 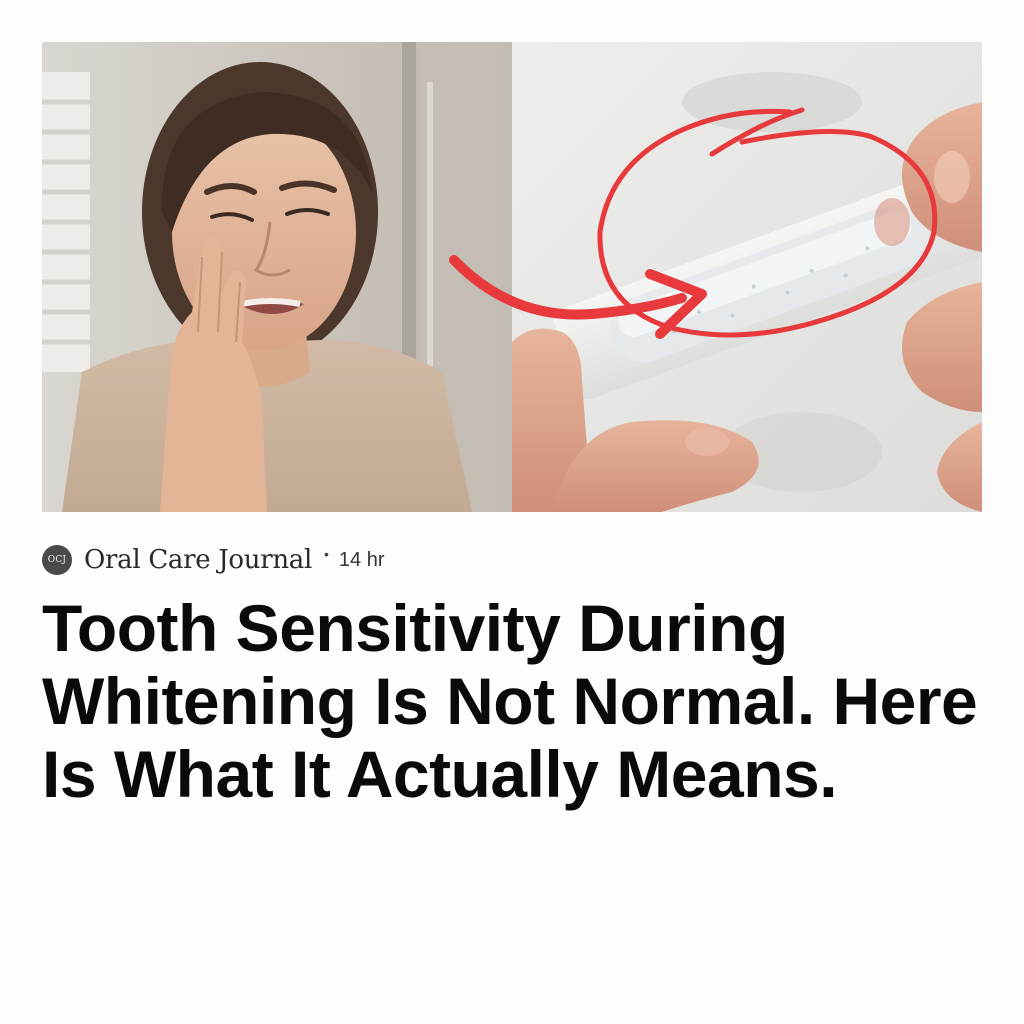 What do you see at coordinates (198, 560) in the screenshot?
I see `publisher-name-link: Oral Care Journal` at bounding box center [198, 560].